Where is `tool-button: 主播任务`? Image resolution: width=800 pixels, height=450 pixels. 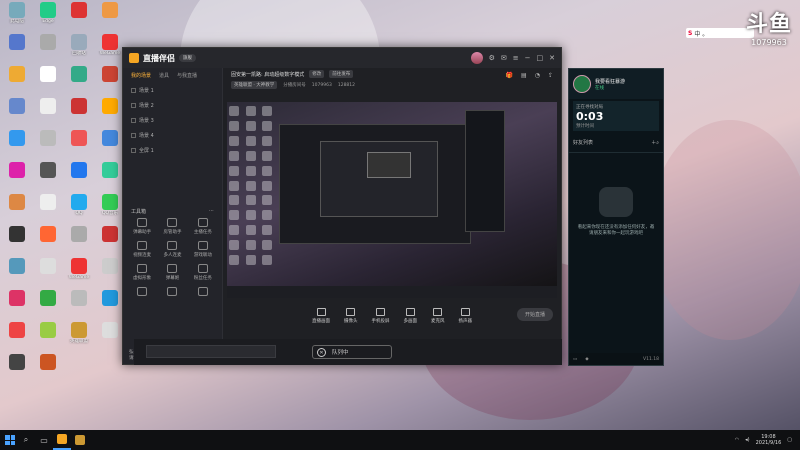
tool-button: 主播任务 is located at coordinates (203, 226).